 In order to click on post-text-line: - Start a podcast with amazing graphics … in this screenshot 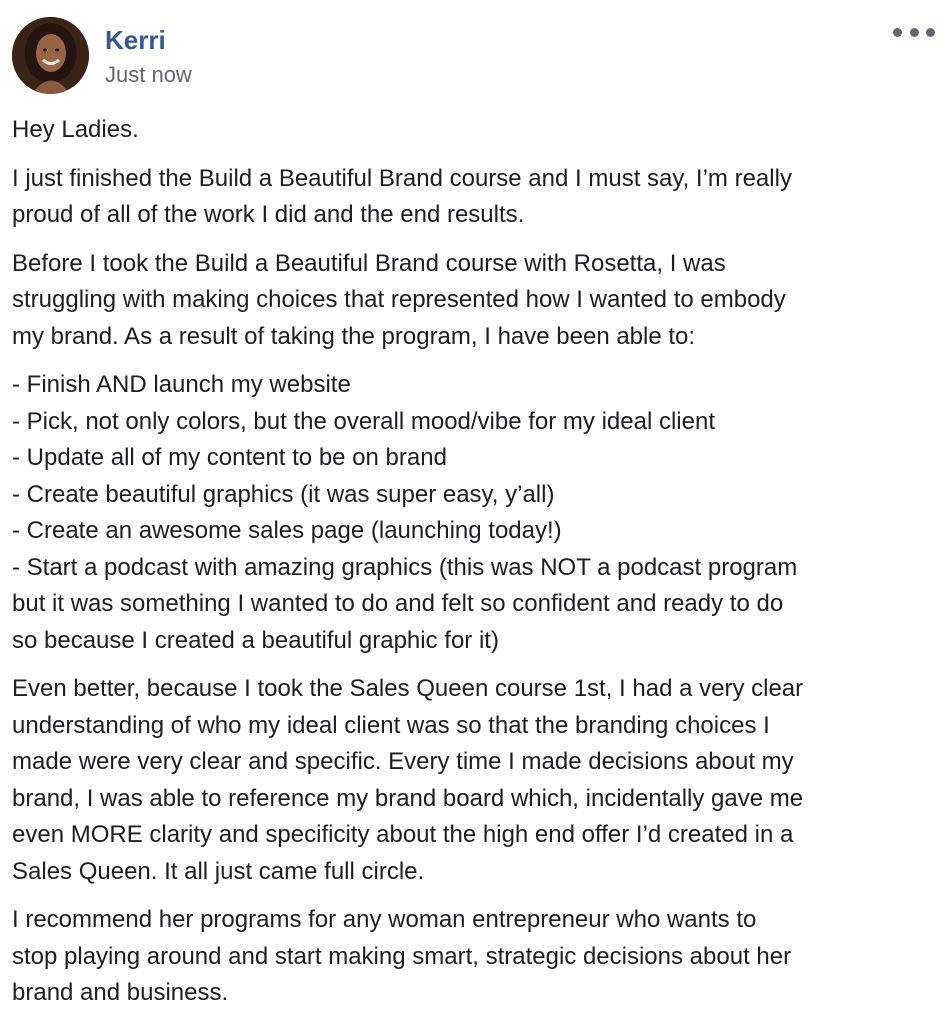, I will do `click(405, 567)`.